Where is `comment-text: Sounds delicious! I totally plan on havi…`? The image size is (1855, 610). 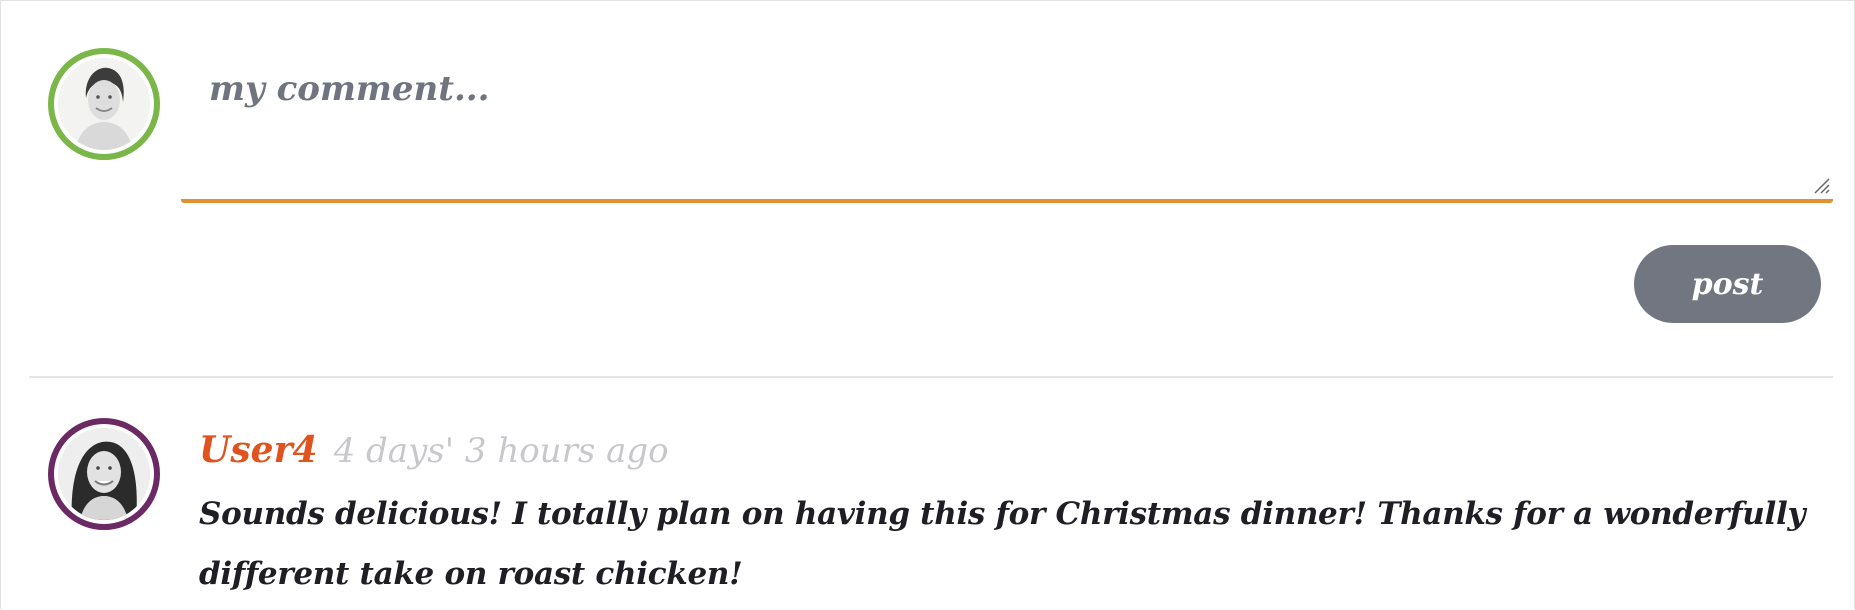
comment-text: Sounds delicious! I totally plan on havi… is located at coordinates (1002, 544).